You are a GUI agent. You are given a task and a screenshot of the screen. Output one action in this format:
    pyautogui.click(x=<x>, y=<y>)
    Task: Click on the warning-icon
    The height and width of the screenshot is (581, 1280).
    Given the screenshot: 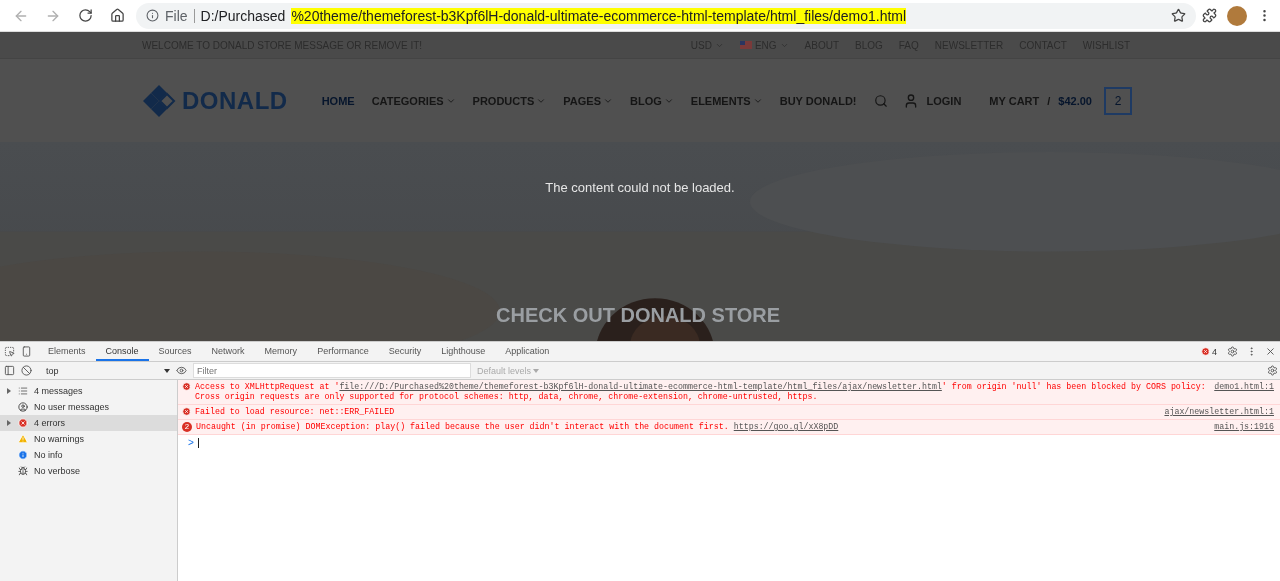 What is the action you would take?
    pyautogui.click(x=23, y=439)
    